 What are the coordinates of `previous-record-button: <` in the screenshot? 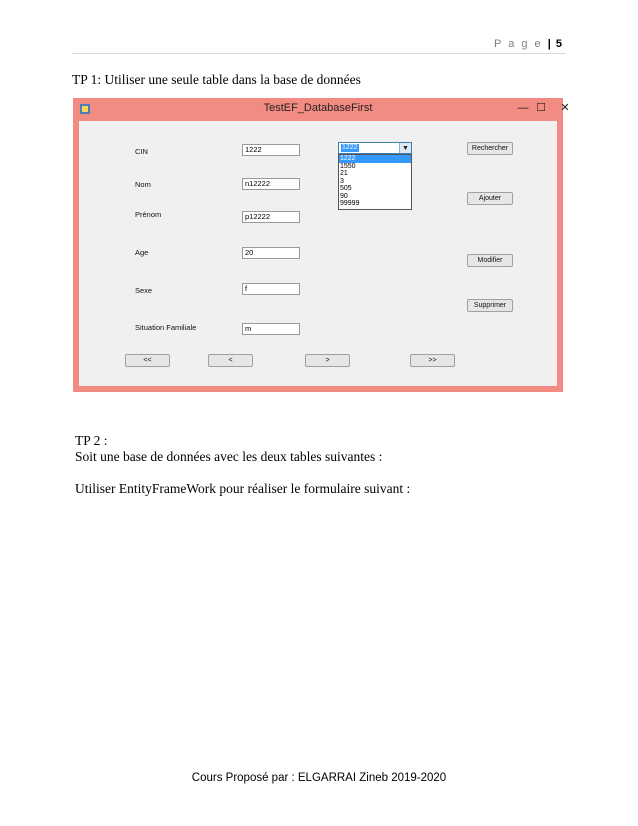 It's located at (230, 360).